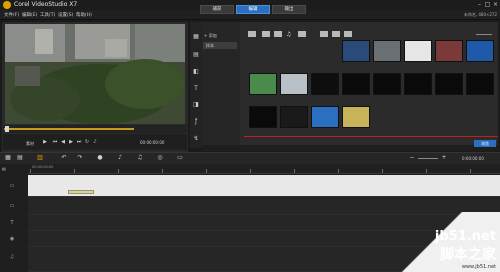 This screenshot has width=500, height=272. What do you see at coordinates (71, 142) in the screenshot?
I see `next-icon: ▶` at bounding box center [71, 142].